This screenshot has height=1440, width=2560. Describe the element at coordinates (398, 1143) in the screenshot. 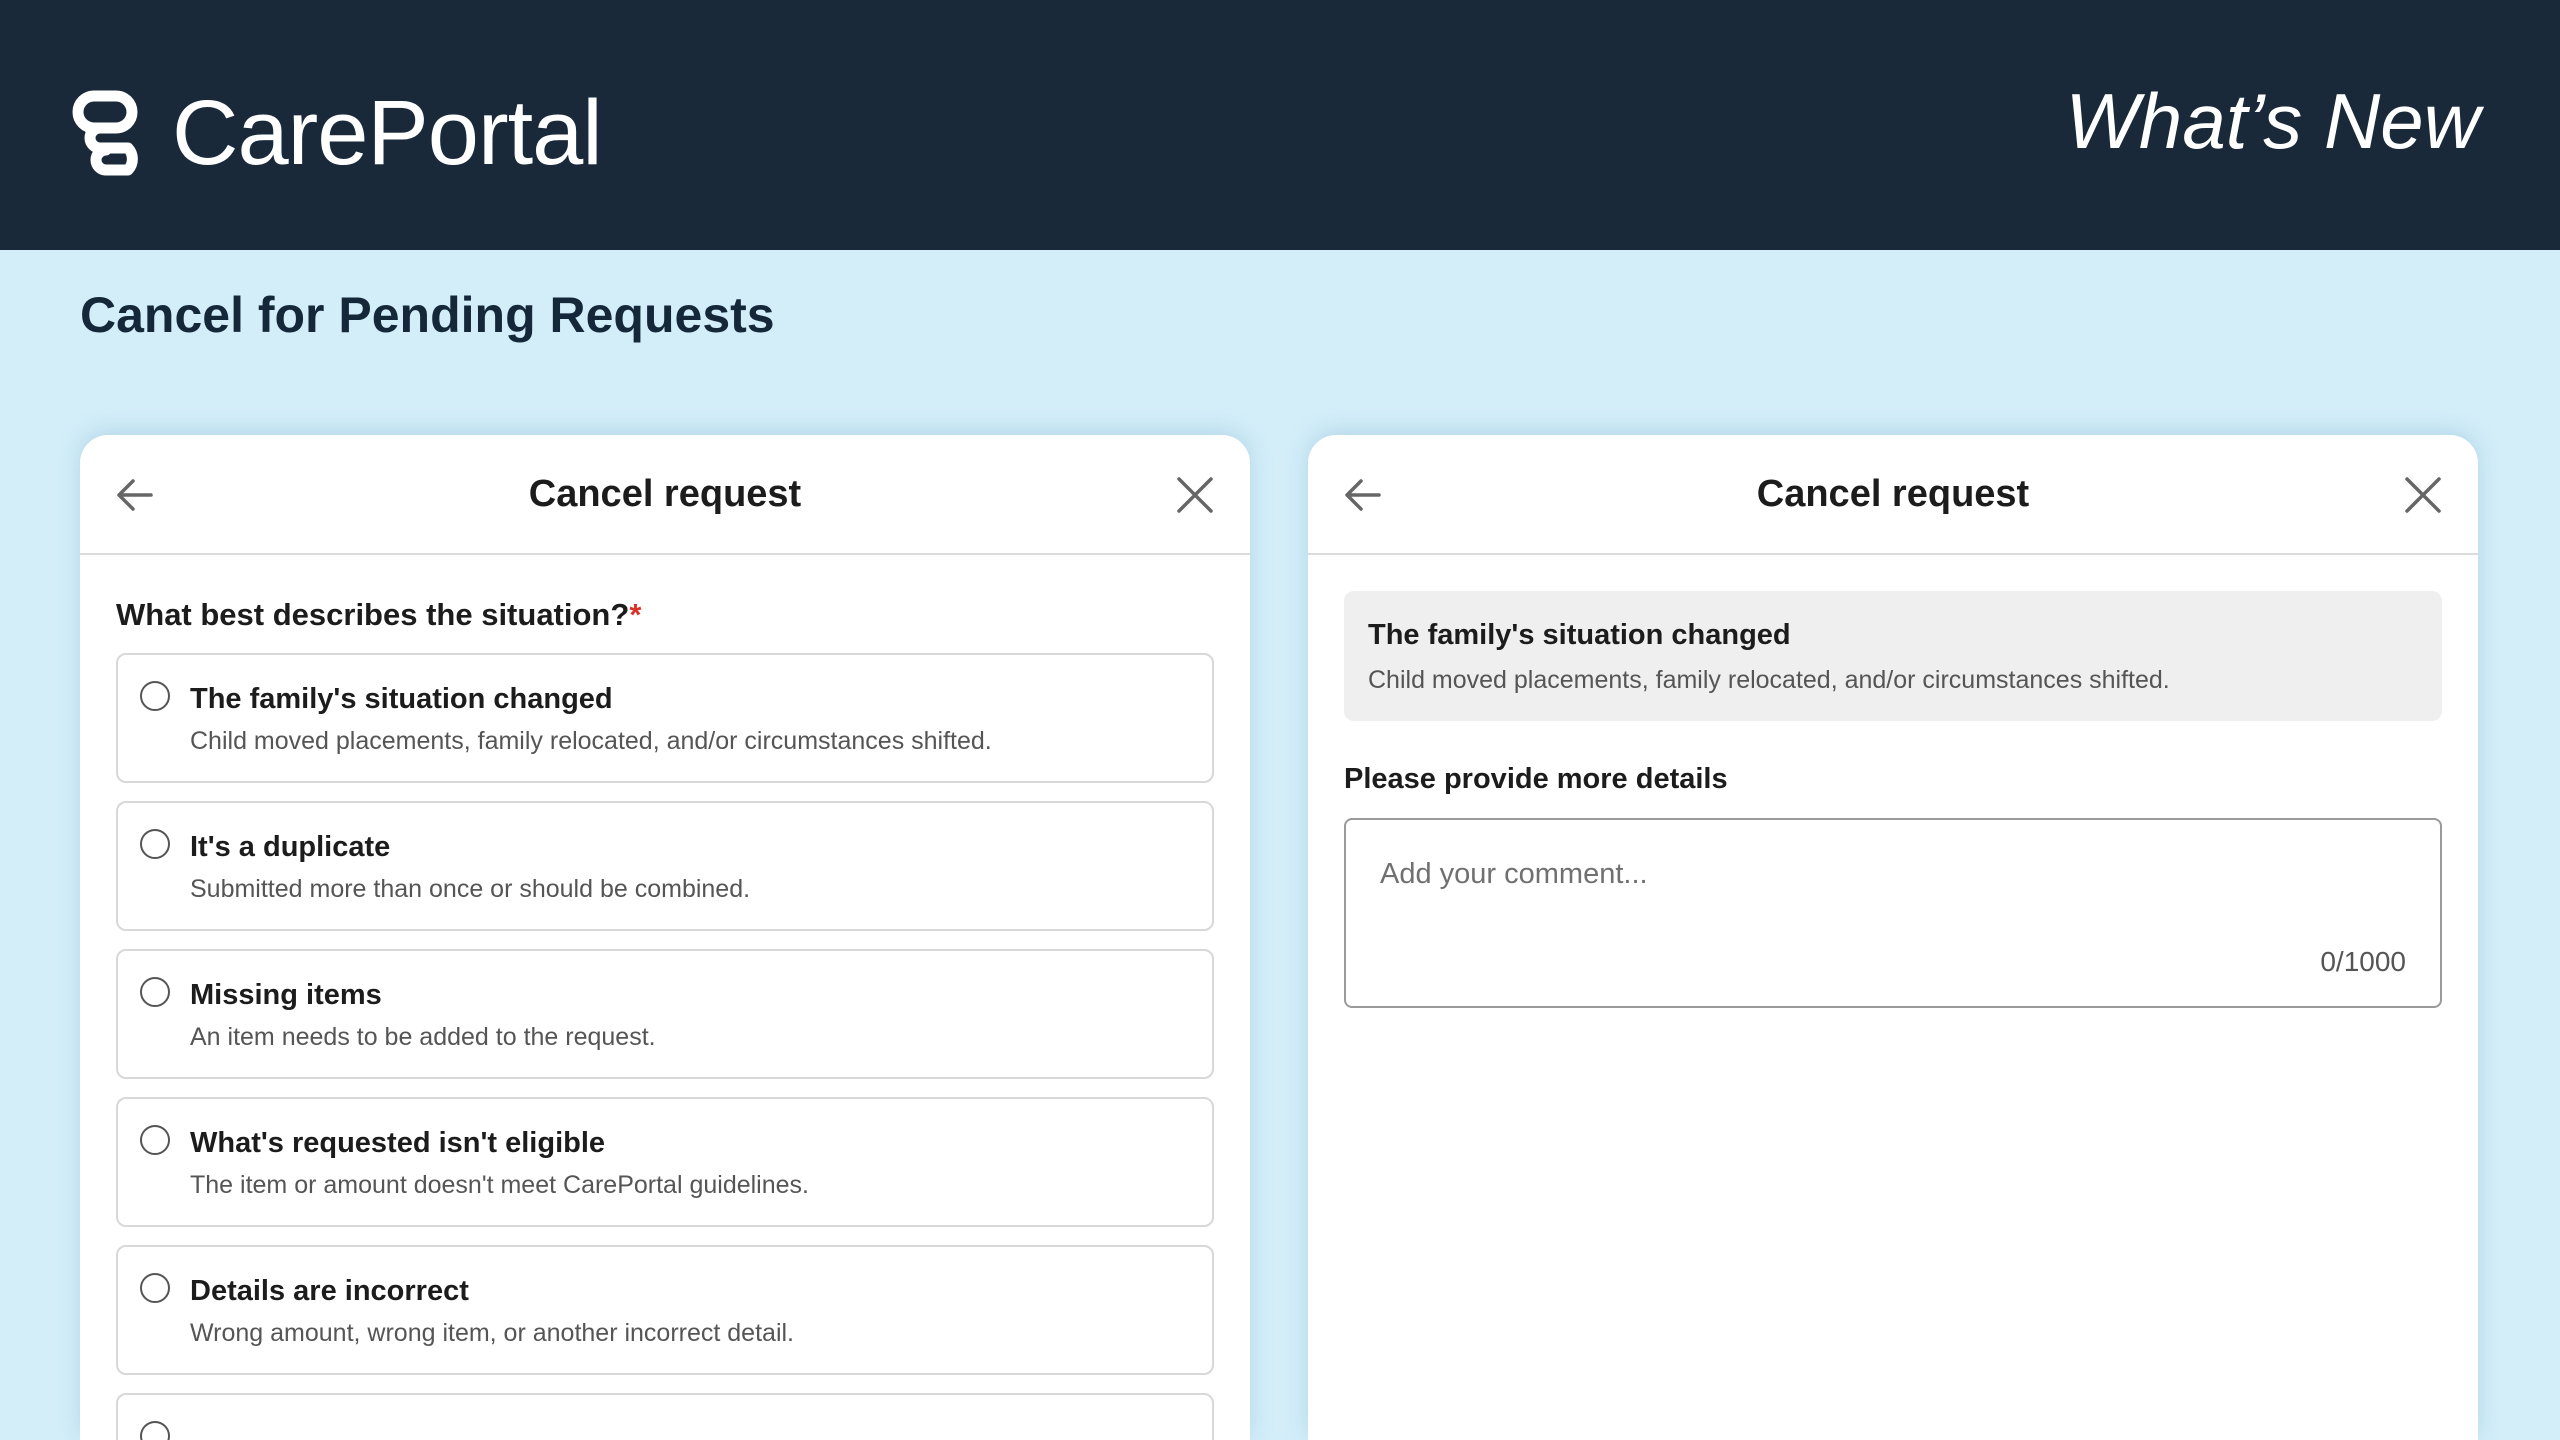

I see `reason-title: What's requested isn't eligible` at that location.